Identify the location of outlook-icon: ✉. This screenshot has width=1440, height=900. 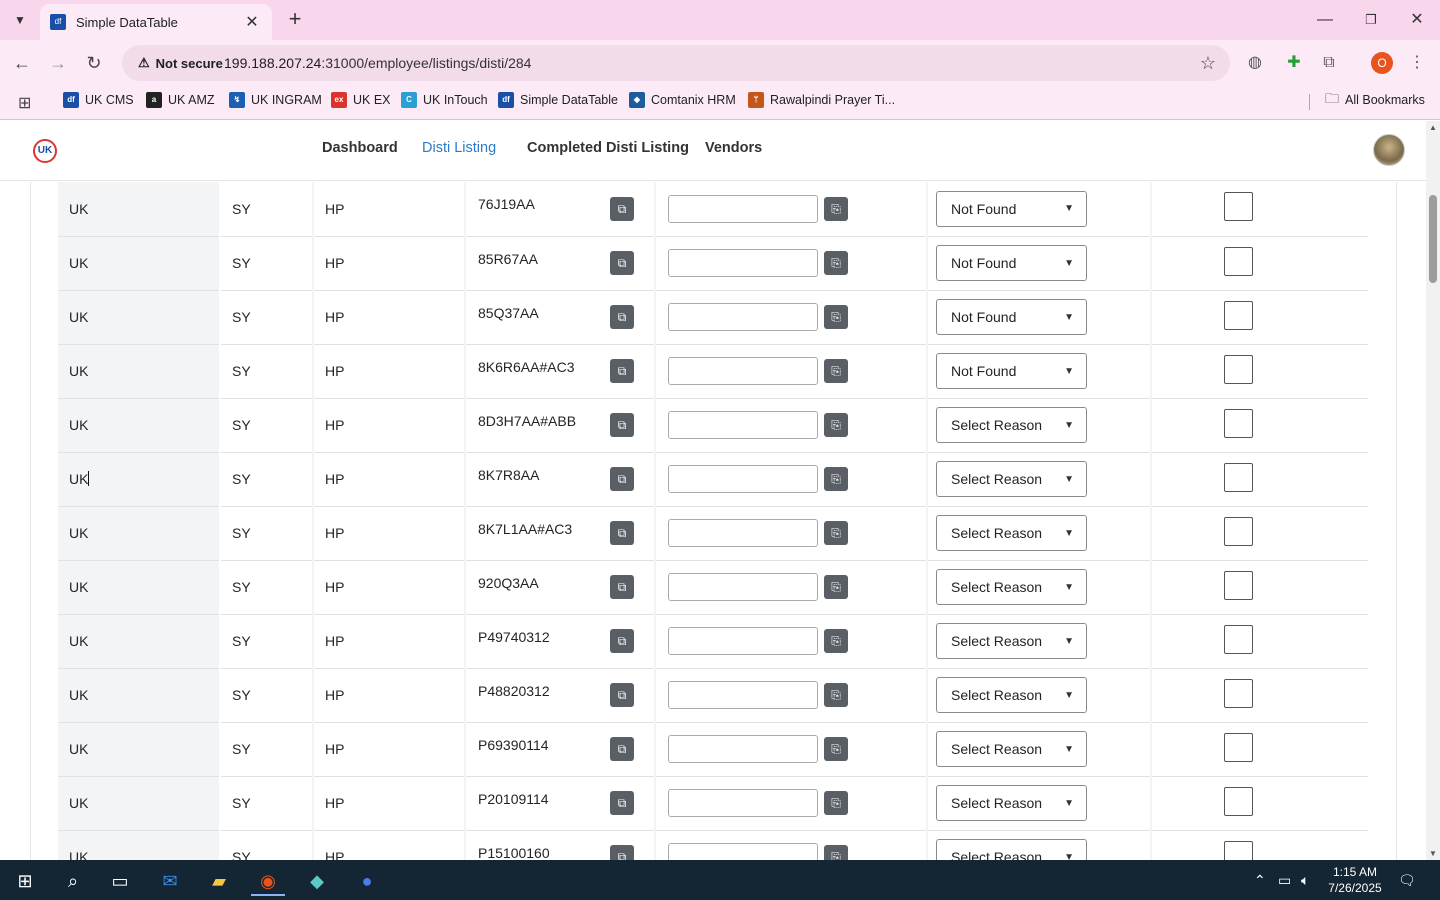
(170, 881).